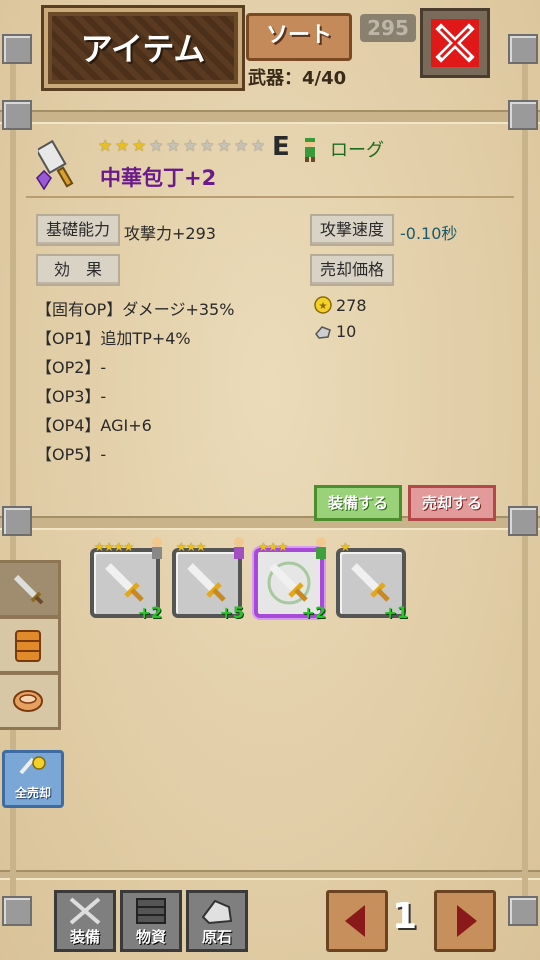 The height and width of the screenshot is (960, 540). I want to click on attack-speed-value: -0.10秒, so click(429, 233).